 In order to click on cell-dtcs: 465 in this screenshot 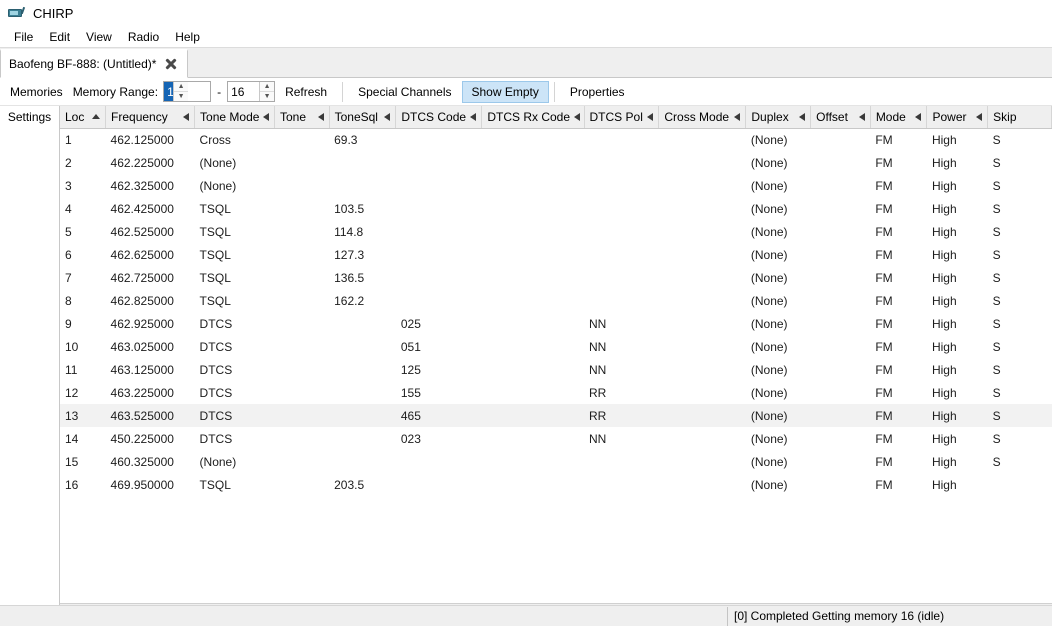, I will do `click(438, 415)`.